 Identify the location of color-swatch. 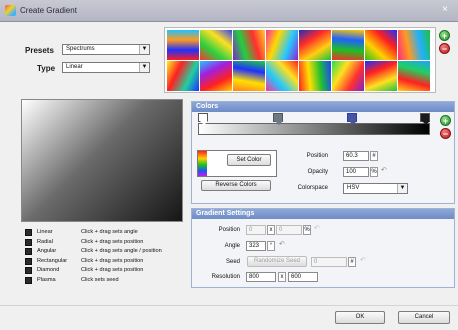
(202, 163).